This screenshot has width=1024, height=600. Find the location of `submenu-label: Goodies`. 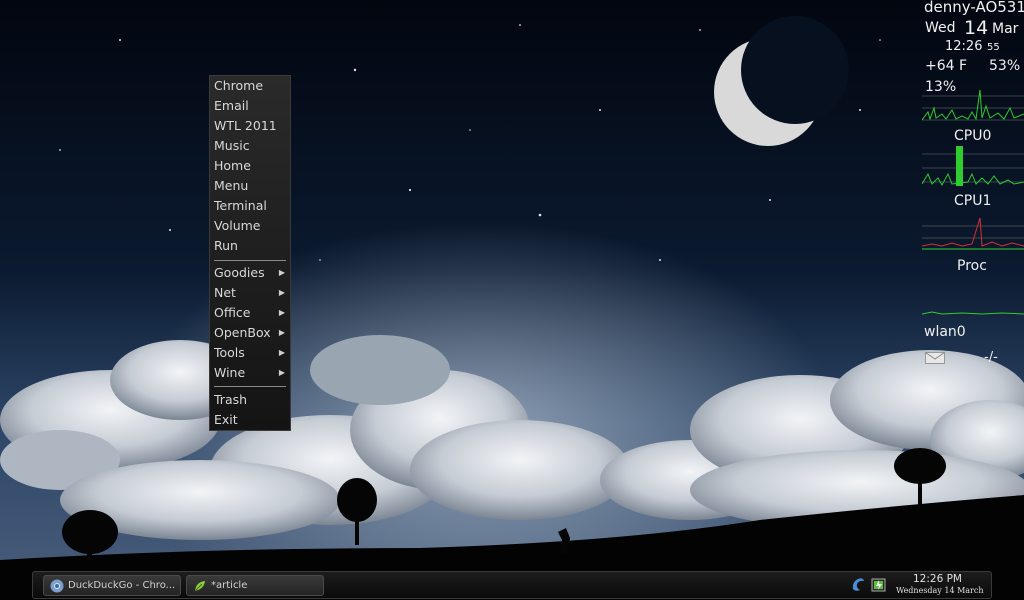

submenu-label: Goodies is located at coordinates (239, 272).